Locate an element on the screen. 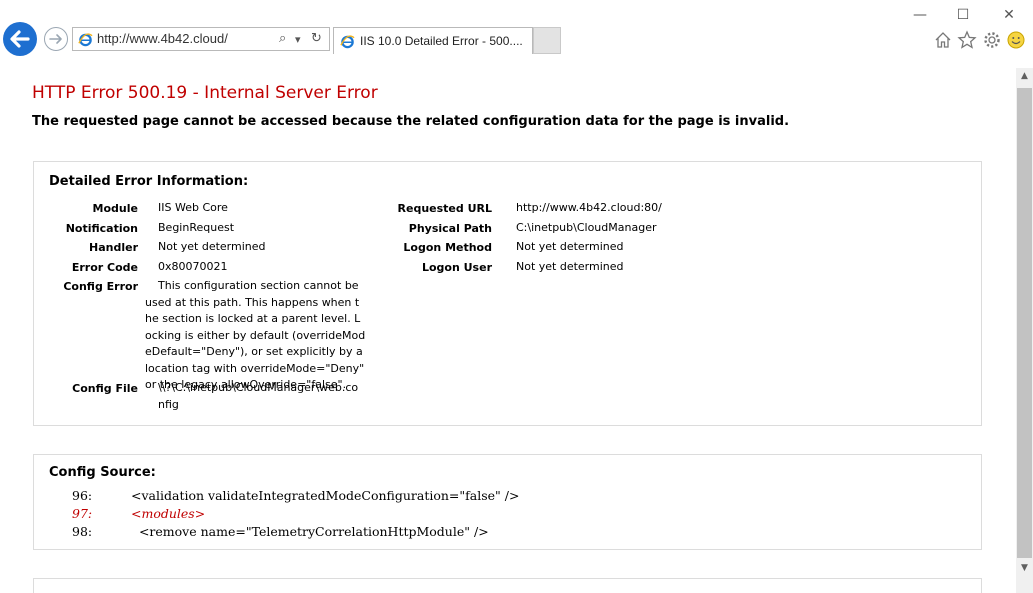  code-line-number: 98: is located at coordinates (82, 531).